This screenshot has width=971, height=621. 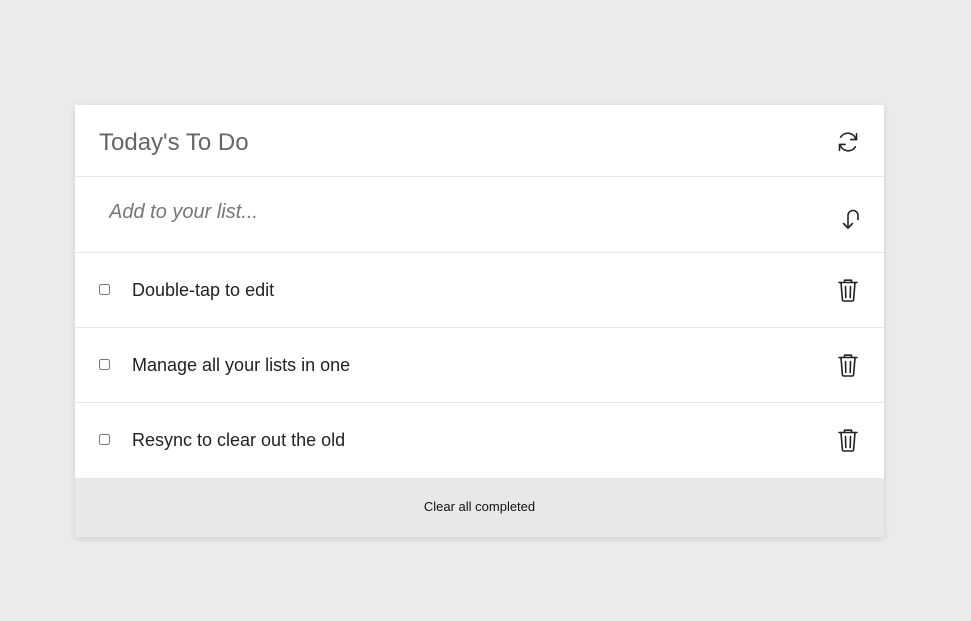 I want to click on return-arrow-icon, so click(x=850, y=219).